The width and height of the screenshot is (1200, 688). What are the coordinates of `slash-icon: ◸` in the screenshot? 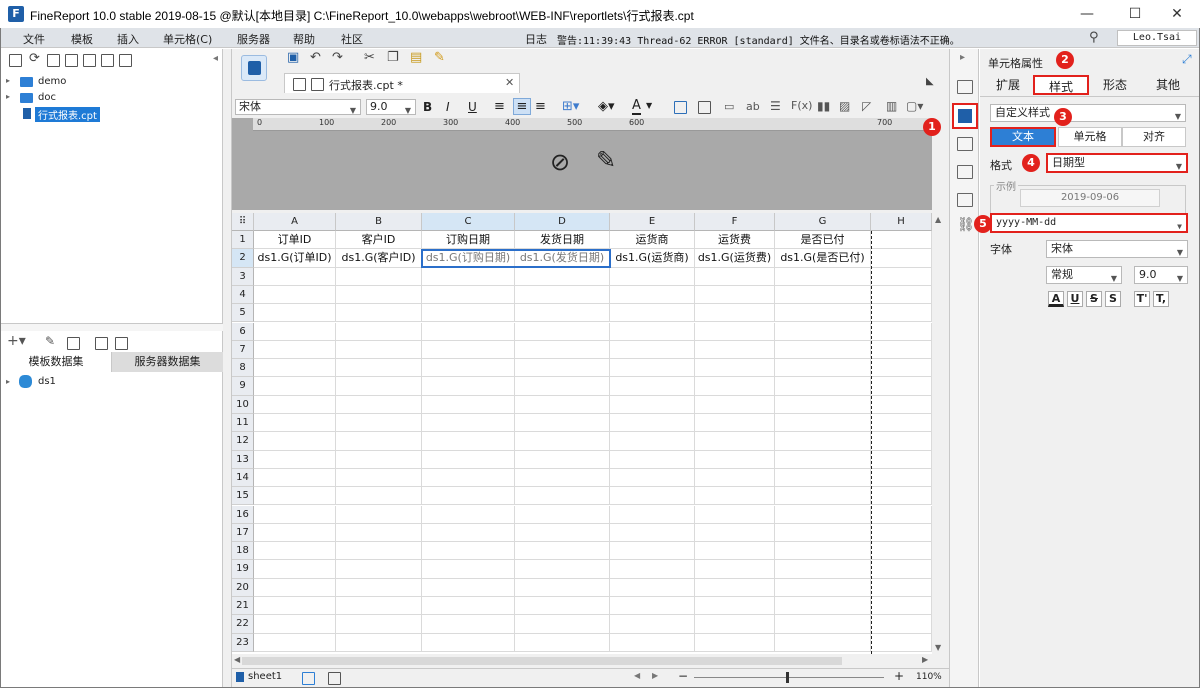 It's located at (866, 106).